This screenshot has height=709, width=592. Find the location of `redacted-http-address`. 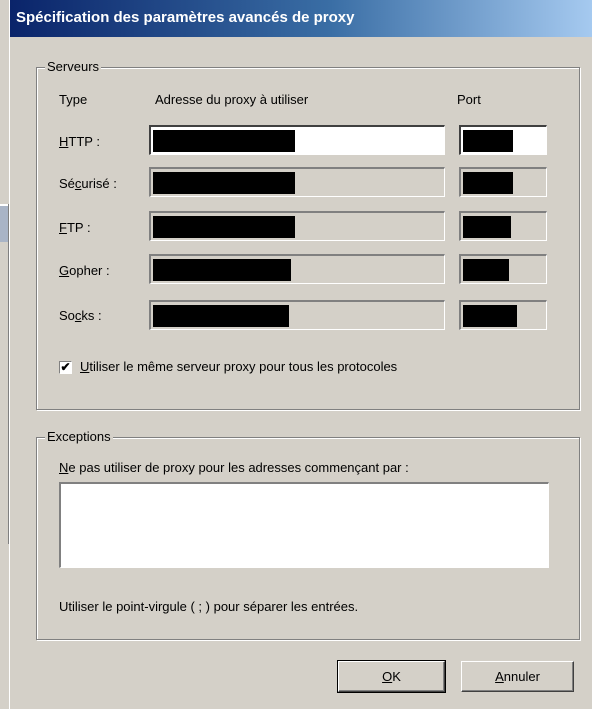

redacted-http-address is located at coordinates (224, 141).